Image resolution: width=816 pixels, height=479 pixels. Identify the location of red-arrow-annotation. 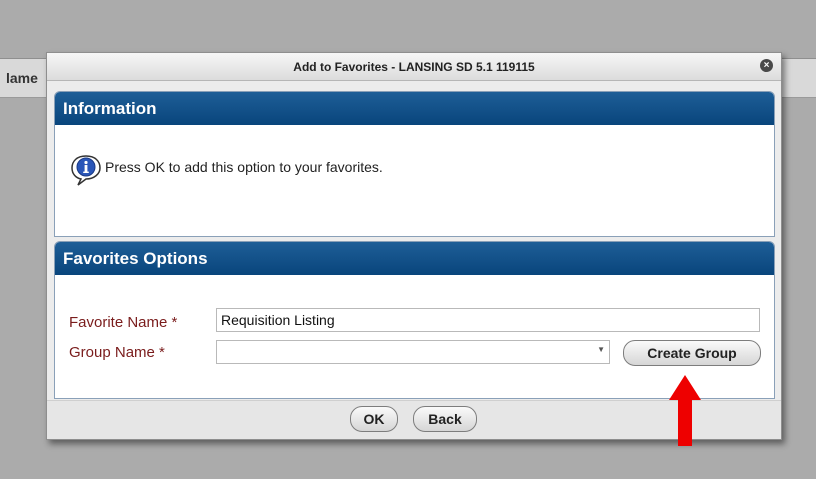
(685, 410).